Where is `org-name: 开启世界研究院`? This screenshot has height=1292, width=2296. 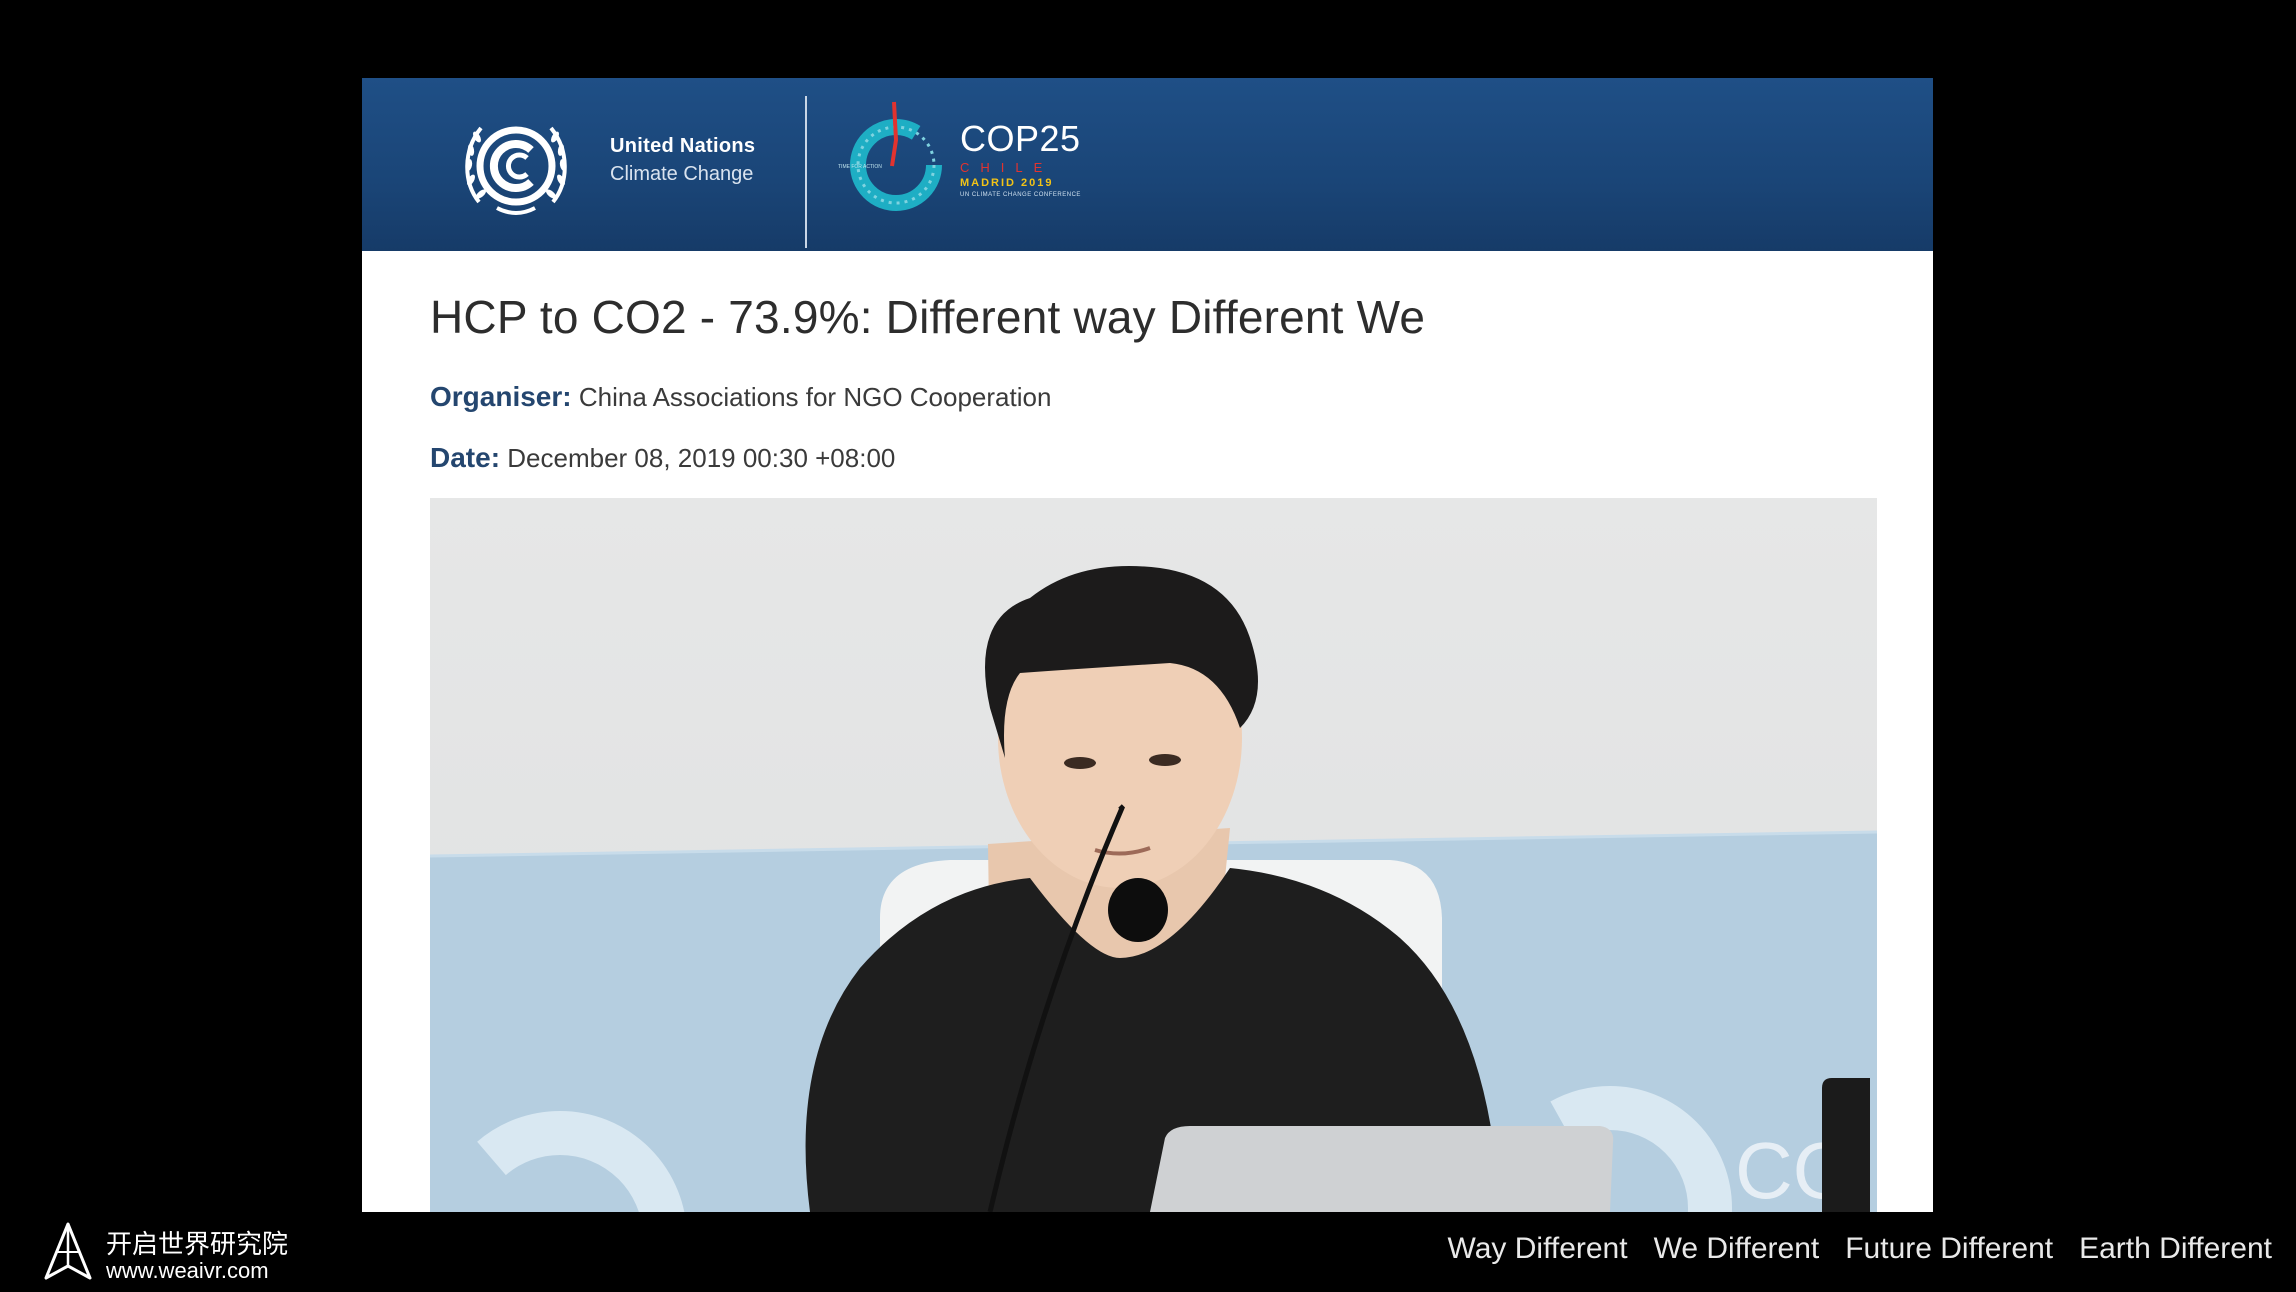
org-name: 开启世界研究院 is located at coordinates (197, 1245).